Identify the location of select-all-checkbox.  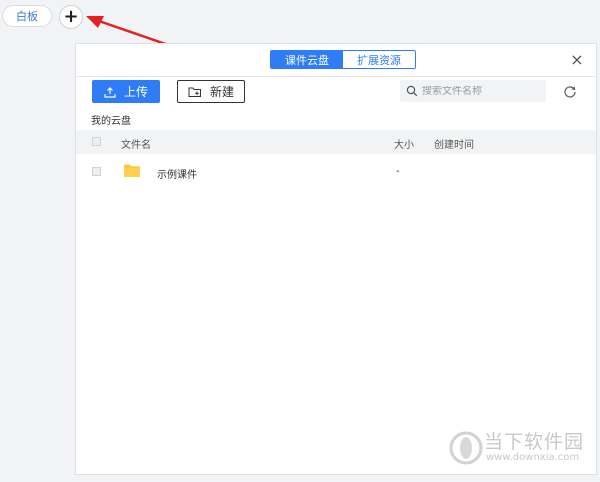
(96, 141).